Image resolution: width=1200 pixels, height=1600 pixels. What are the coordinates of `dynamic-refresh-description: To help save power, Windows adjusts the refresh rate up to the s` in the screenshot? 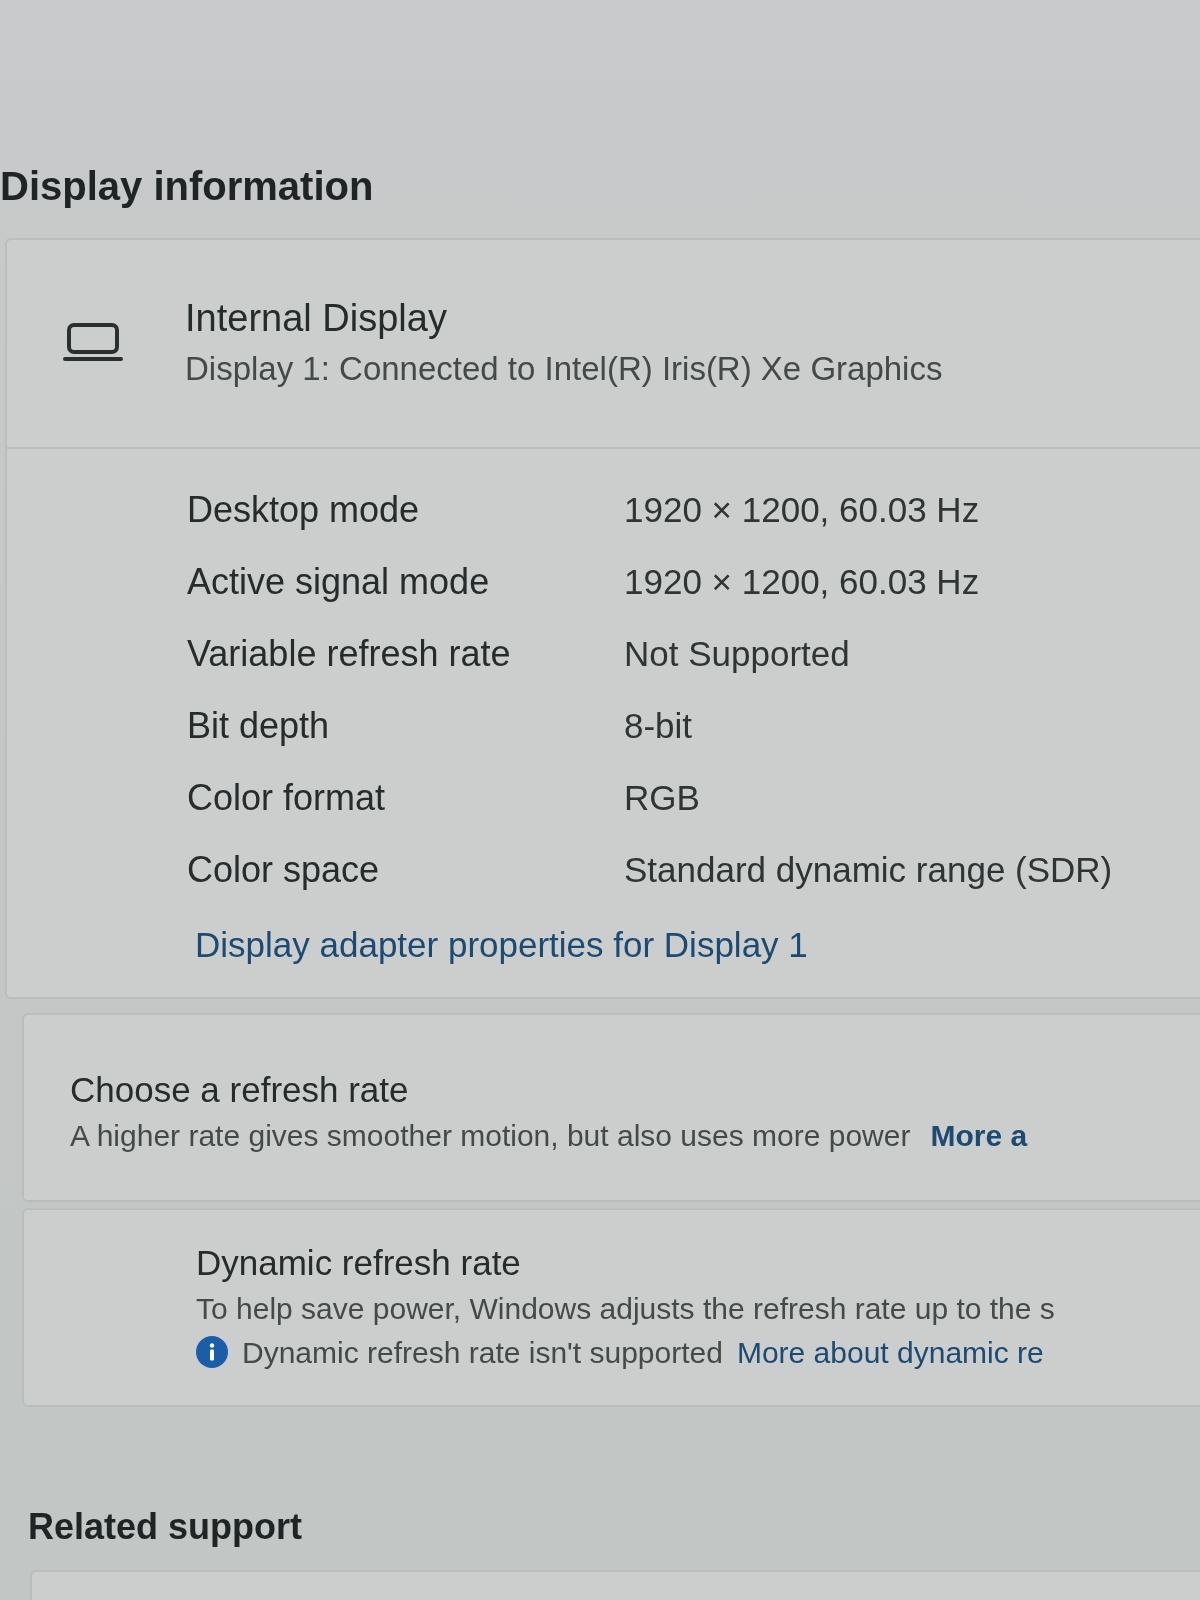 It's located at (625, 1309).